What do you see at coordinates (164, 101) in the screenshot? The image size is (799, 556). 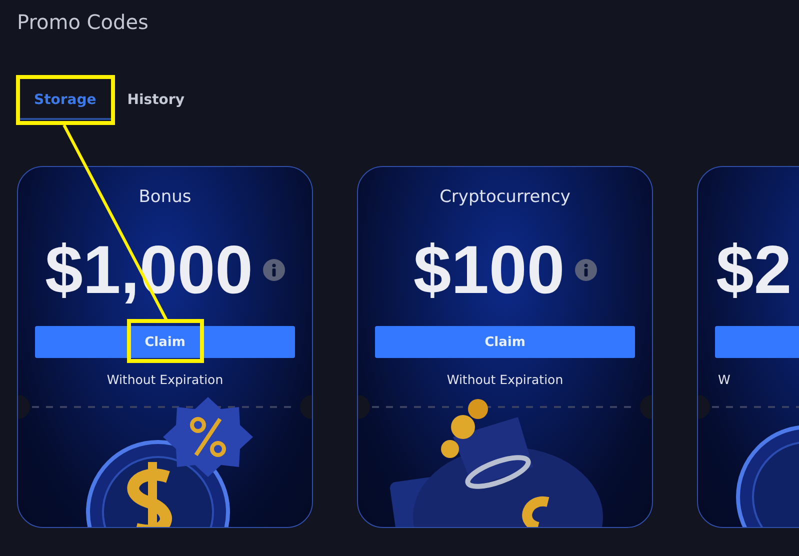 I see `tab: History` at bounding box center [164, 101].